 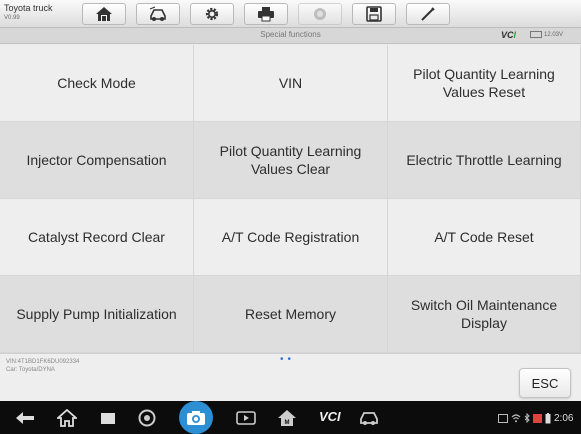 I want to click on media-icon, so click(x=246, y=418).